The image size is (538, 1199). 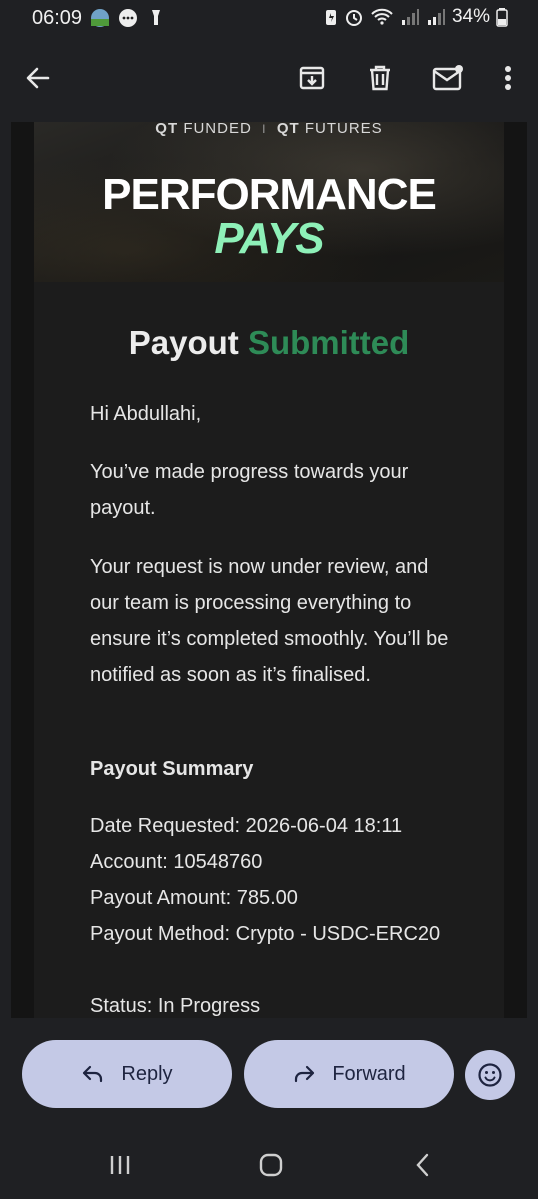 What do you see at coordinates (100, 18) in the screenshot?
I see `soccer-icon` at bounding box center [100, 18].